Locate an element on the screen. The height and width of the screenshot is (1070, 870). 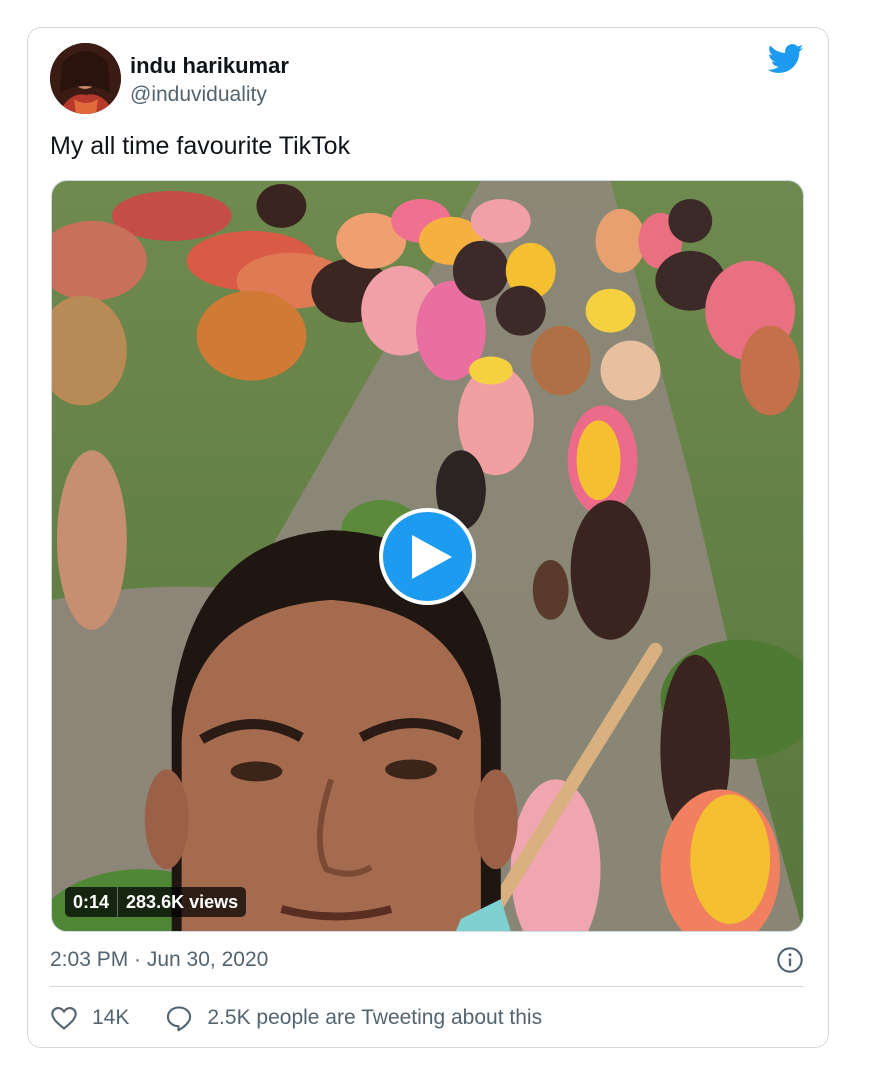
info-icon is located at coordinates (790, 960).